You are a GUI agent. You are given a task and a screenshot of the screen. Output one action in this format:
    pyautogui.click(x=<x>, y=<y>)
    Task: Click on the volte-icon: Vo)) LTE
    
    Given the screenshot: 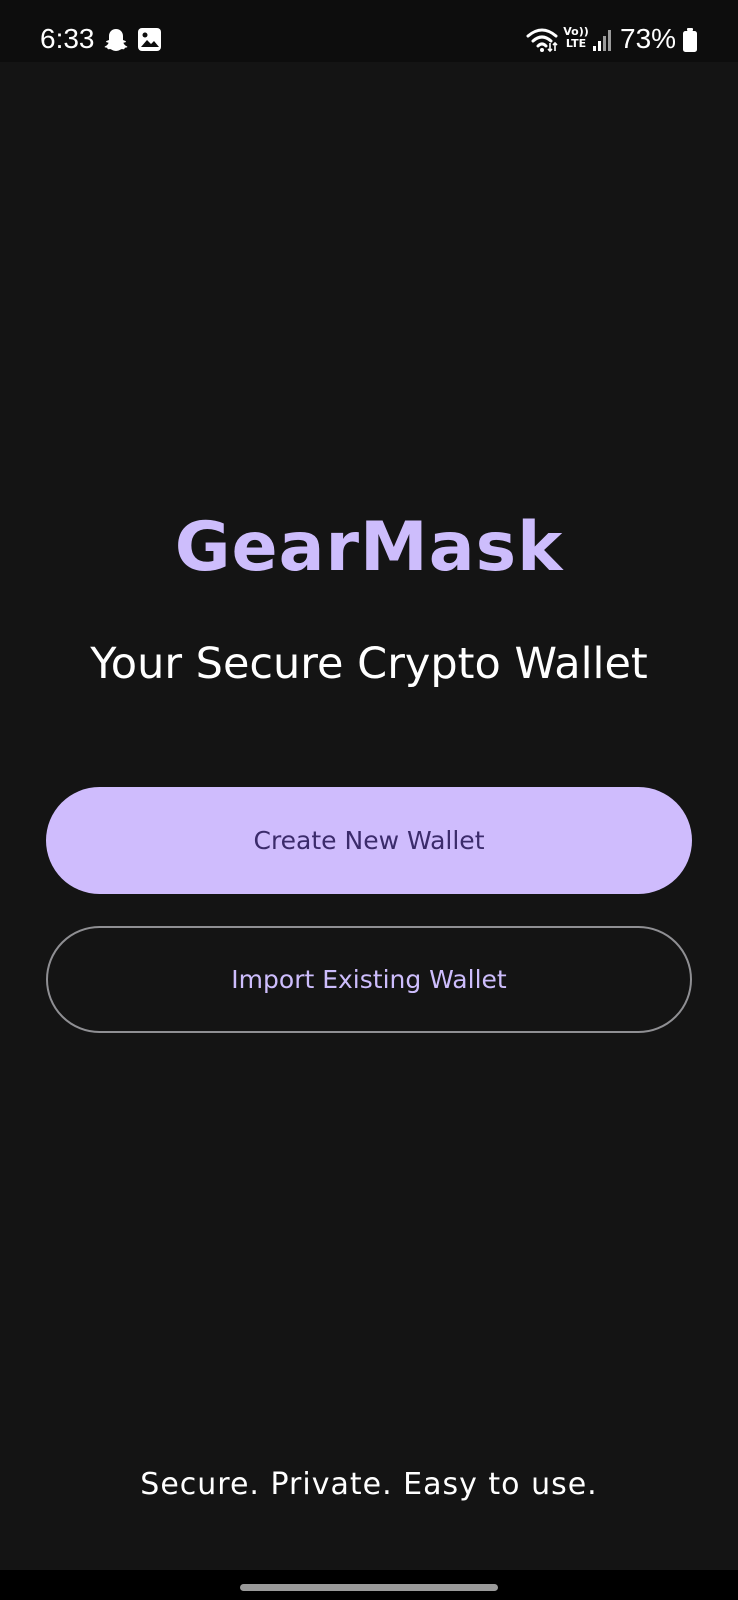 What is the action you would take?
    pyautogui.click(x=576, y=38)
    